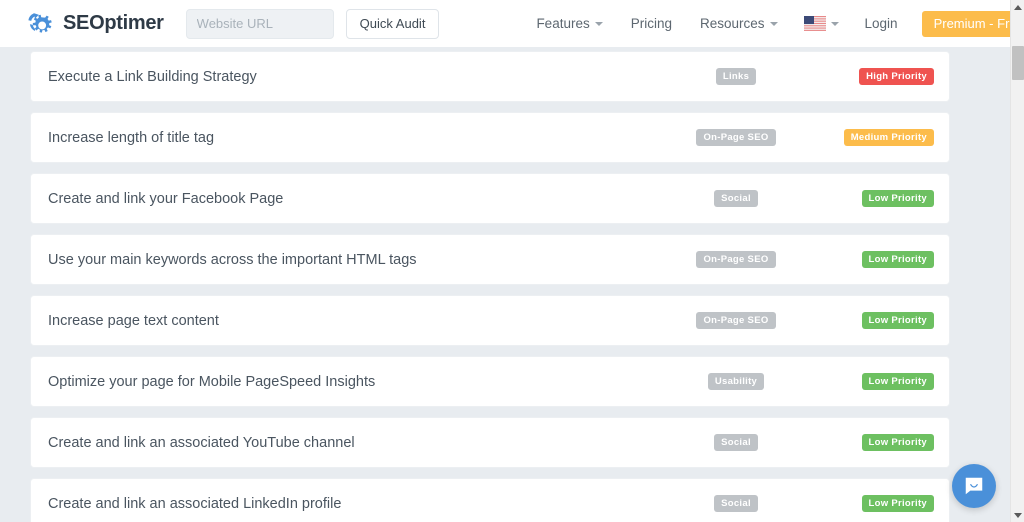 The image size is (1024, 522). I want to click on scroll-down-arrow-icon, so click(1017, 515).